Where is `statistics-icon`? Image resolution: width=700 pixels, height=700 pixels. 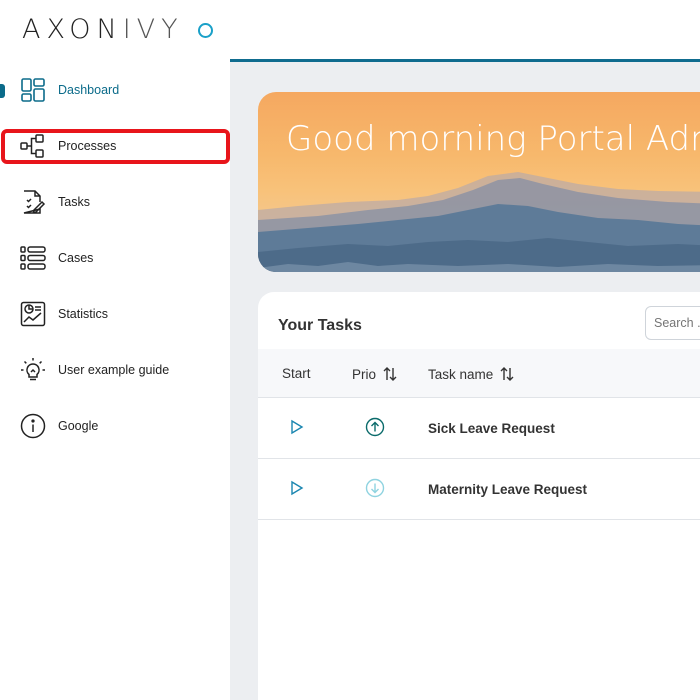
statistics-icon is located at coordinates (33, 314).